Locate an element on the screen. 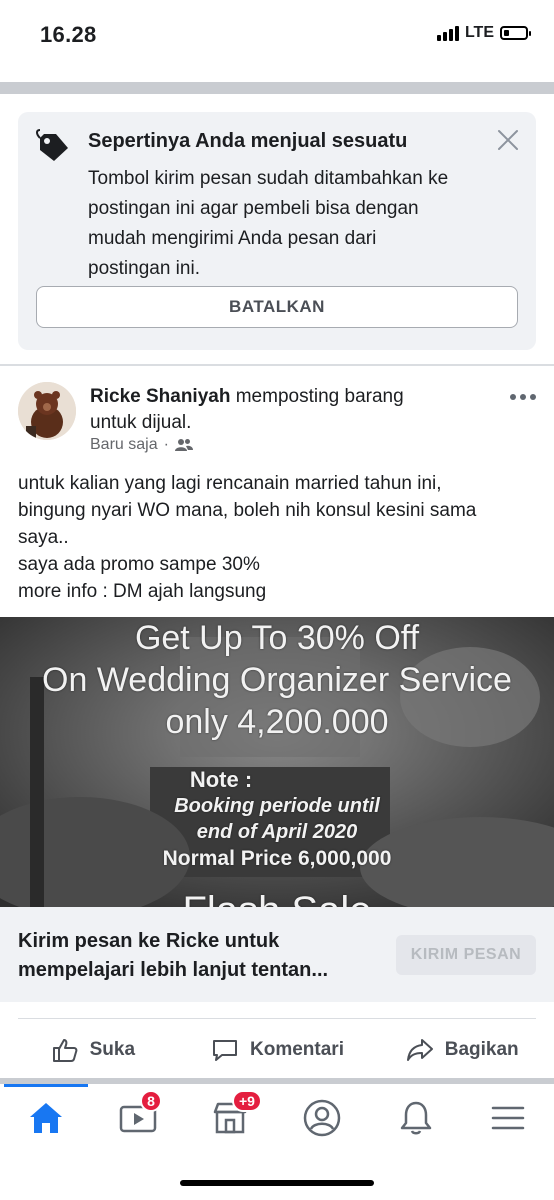 The height and width of the screenshot is (1200, 554). comment-icon is located at coordinates (225, 1050).